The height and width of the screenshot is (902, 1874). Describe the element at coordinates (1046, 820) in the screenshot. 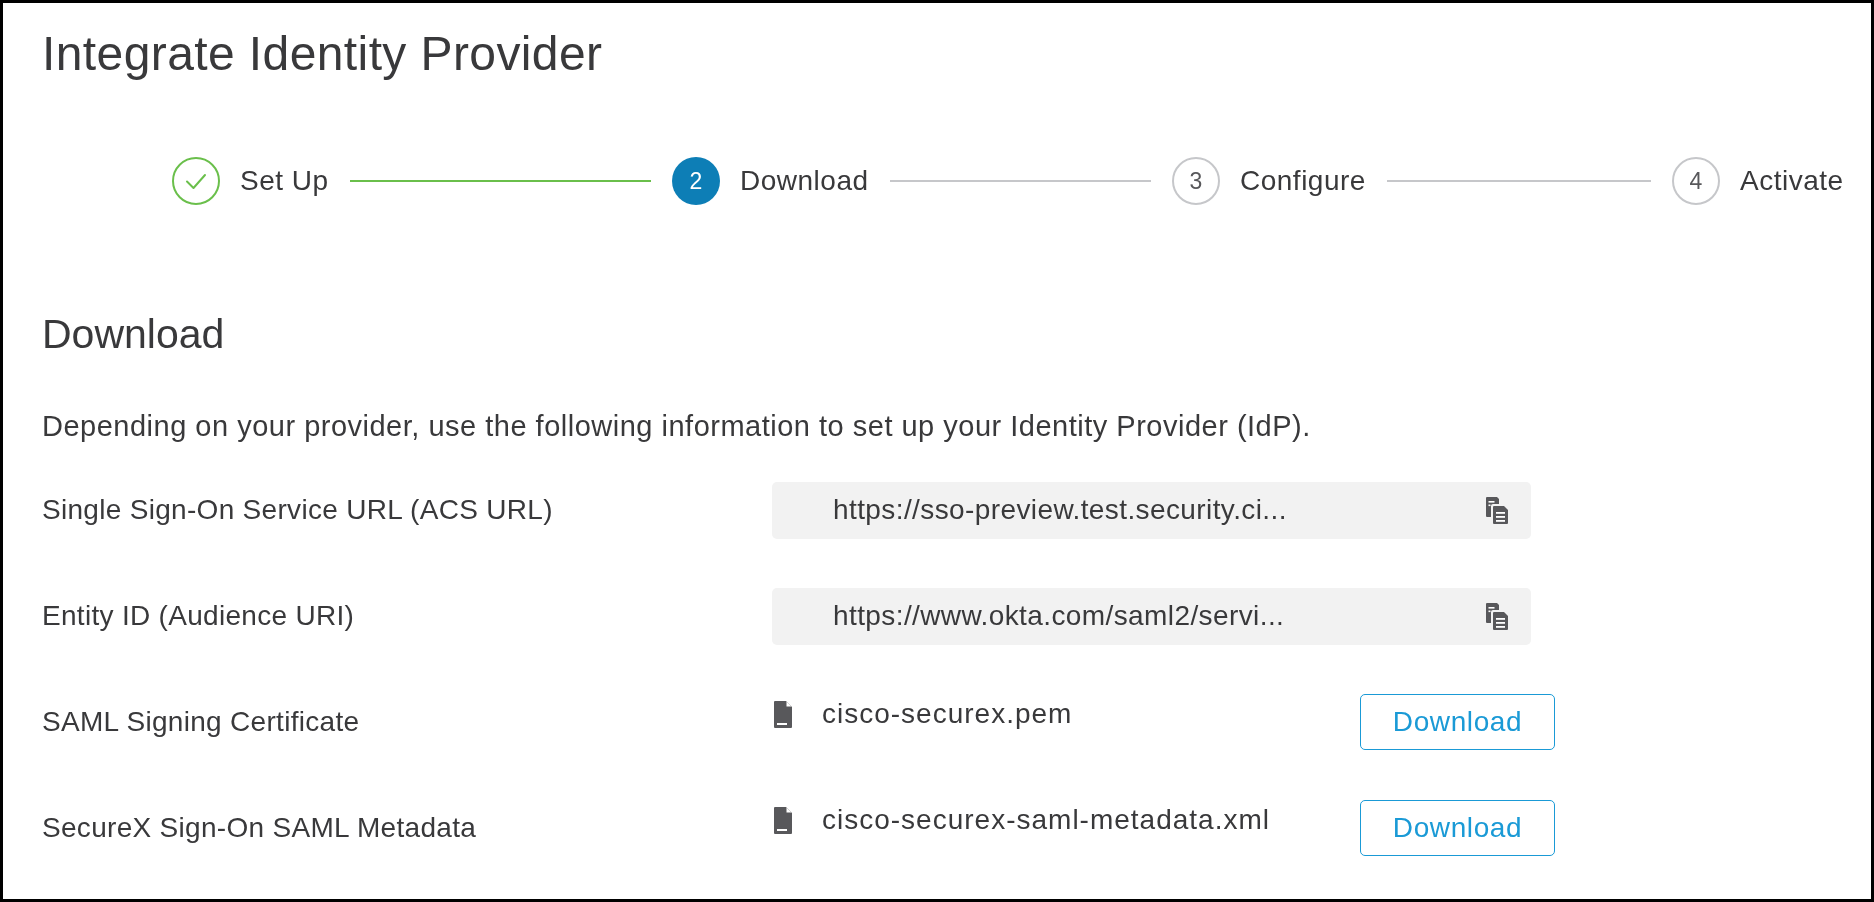

I see `file-name: cisco-securex-saml-metadata.xml` at that location.